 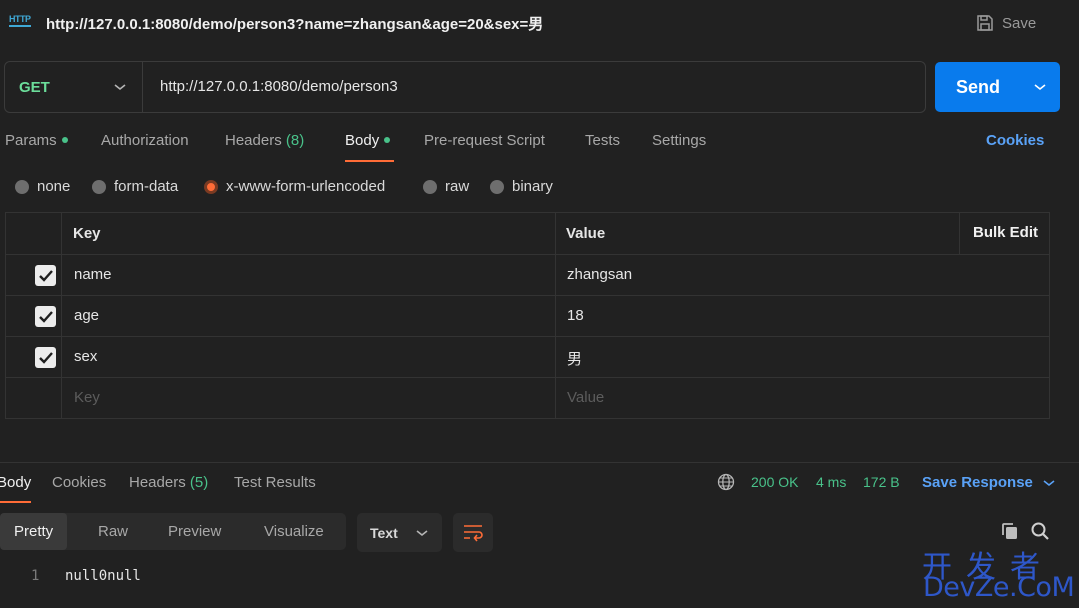 I want to click on table-header: Key Value Bulk Edit, so click(x=527, y=234).